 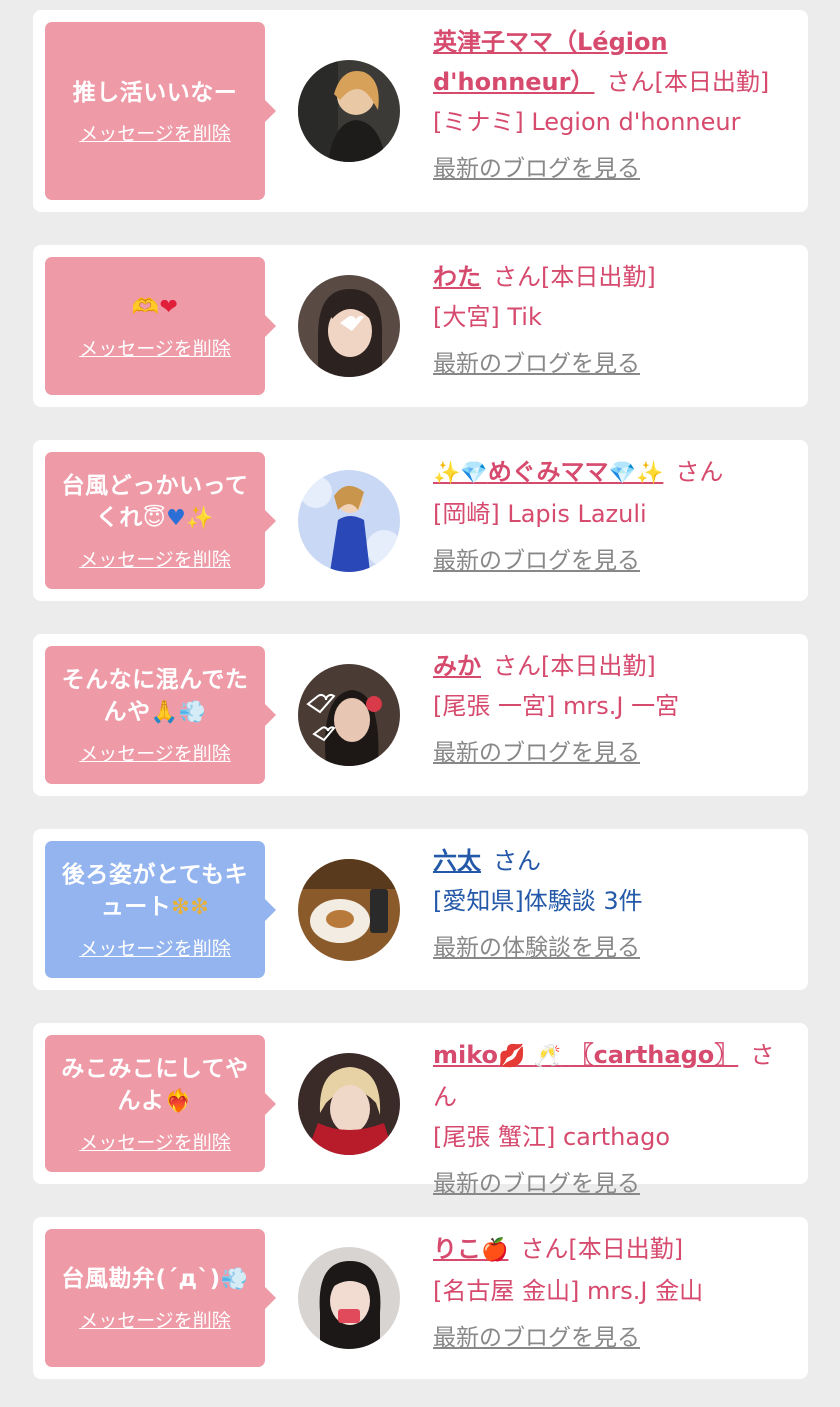 What do you see at coordinates (145, 307) in the screenshot?
I see `hands-heart-icon: 🫶` at bounding box center [145, 307].